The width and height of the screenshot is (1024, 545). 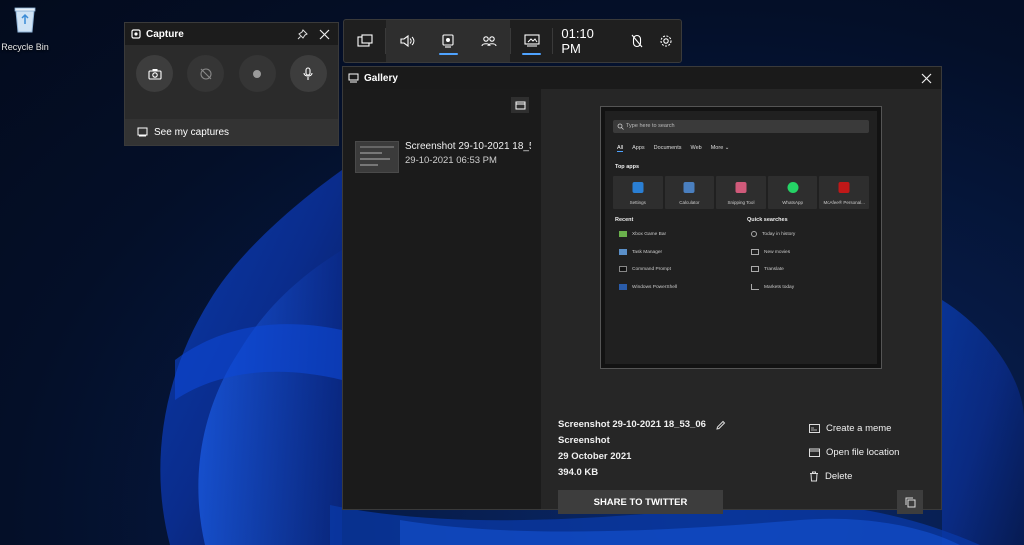 What do you see at coordinates (381, 78) in the screenshot?
I see `gallery-title: Gallery` at bounding box center [381, 78].